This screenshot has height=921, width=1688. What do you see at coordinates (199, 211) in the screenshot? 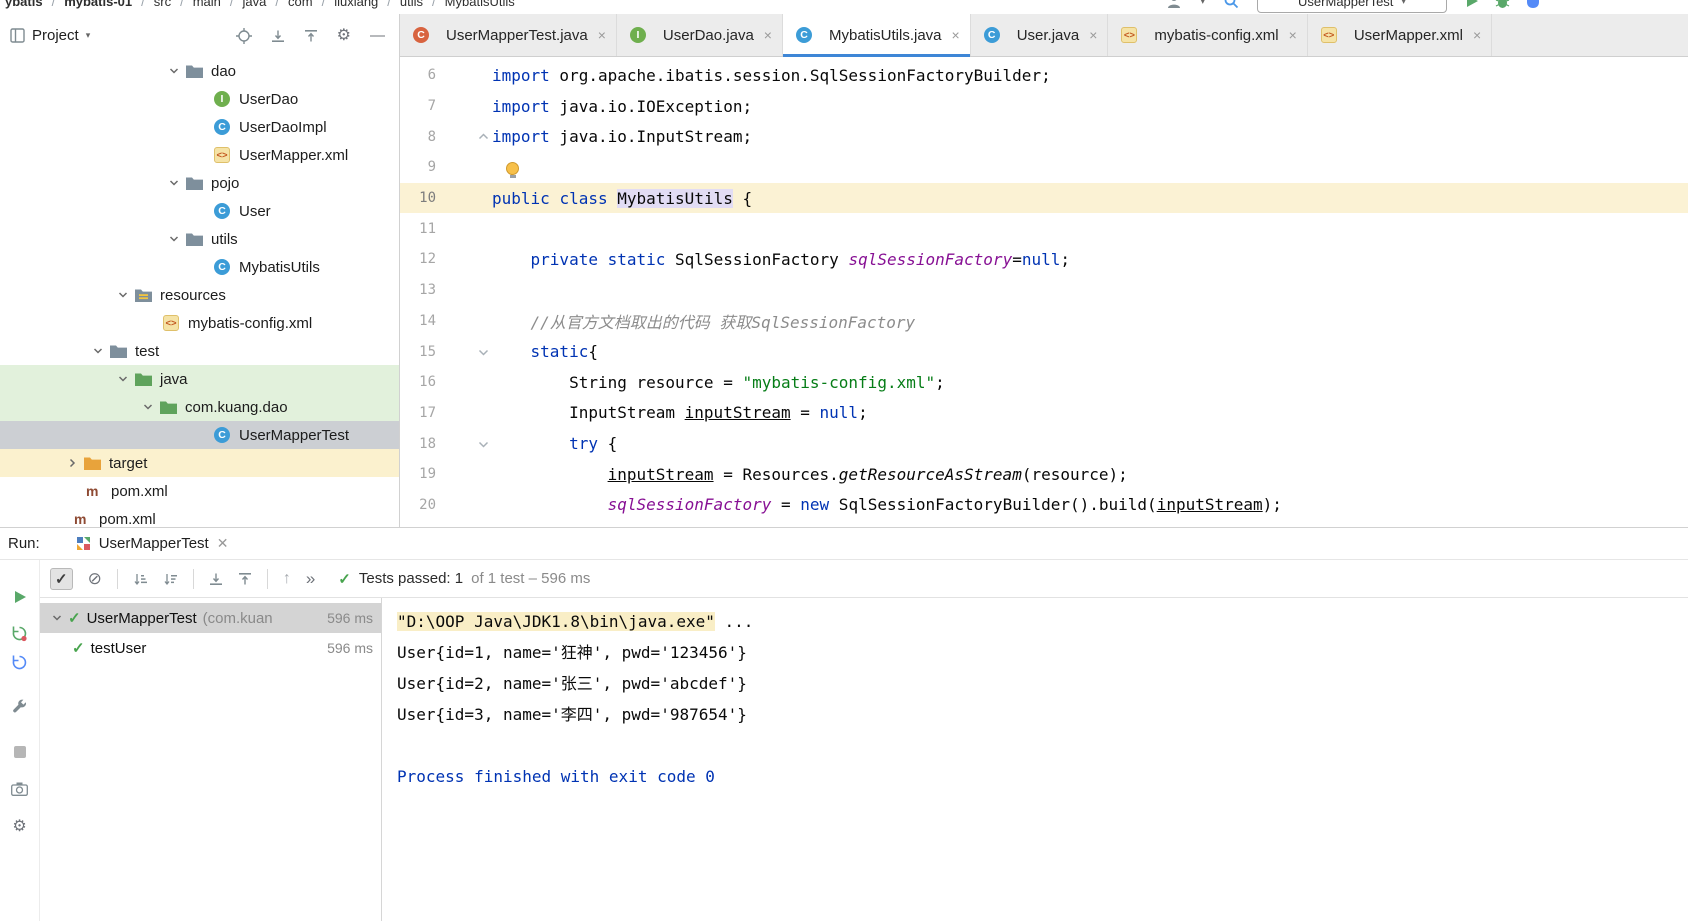
I see `tree-item-user: C User` at bounding box center [199, 211].